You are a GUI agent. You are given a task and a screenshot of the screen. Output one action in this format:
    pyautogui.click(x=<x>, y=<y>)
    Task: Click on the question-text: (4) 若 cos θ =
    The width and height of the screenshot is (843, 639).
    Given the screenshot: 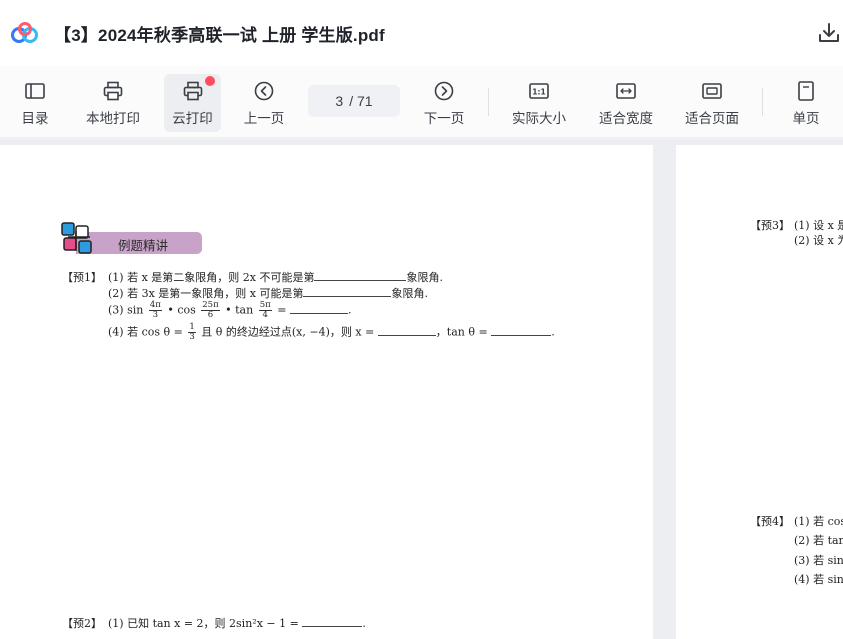 What is the action you would take?
    pyautogui.click(x=145, y=332)
    